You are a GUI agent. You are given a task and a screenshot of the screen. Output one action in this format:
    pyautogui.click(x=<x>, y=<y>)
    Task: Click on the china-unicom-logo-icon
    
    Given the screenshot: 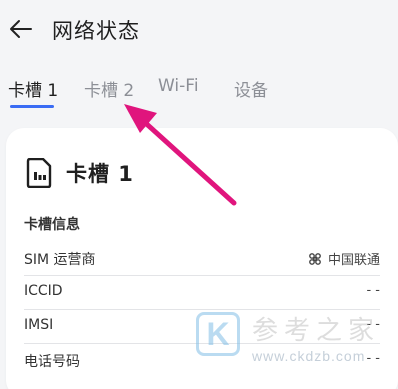 What is the action you would take?
    pyautogui.click(x=315, y=259)
    